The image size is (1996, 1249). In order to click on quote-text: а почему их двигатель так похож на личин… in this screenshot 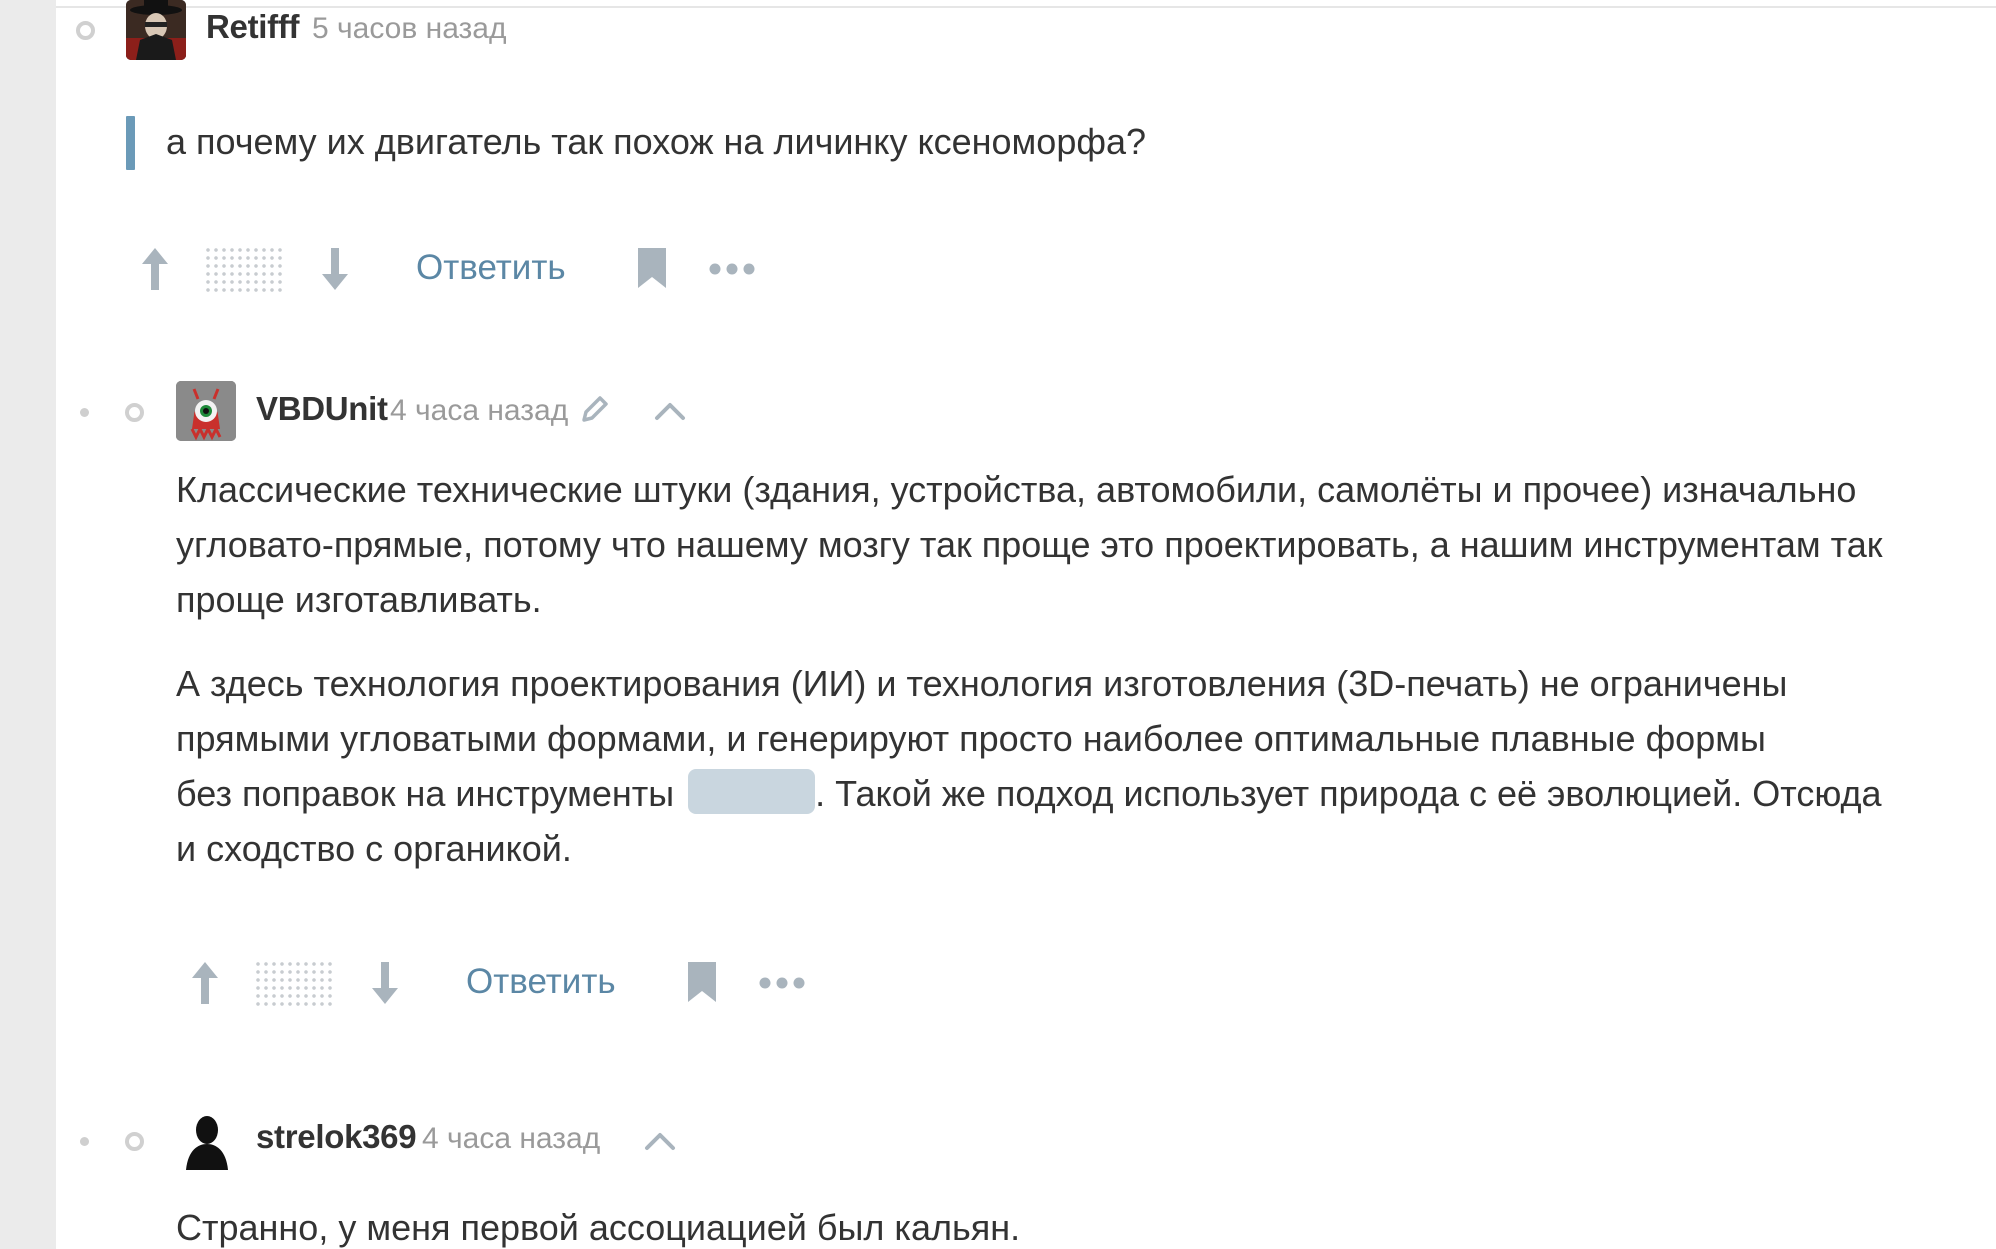, I will do `click(656, 141)`.